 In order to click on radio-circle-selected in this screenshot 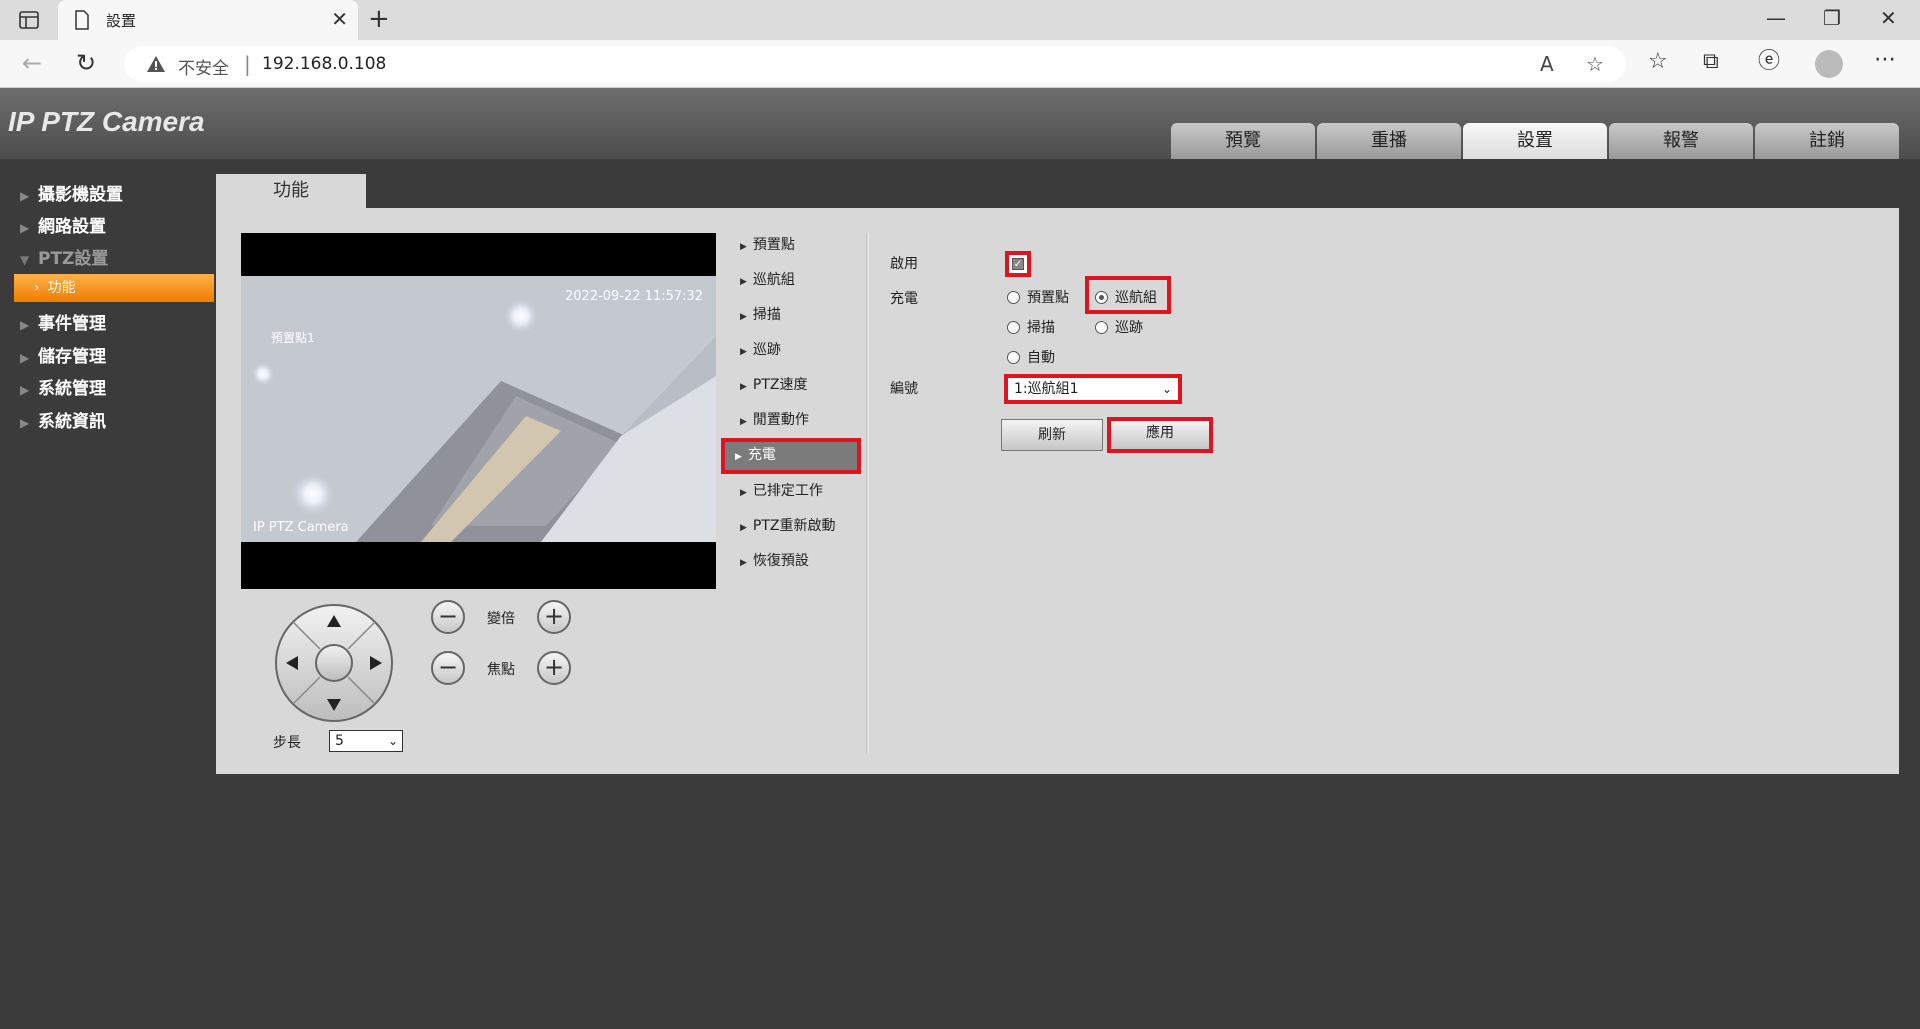, I will do `click(1101, 297)`.